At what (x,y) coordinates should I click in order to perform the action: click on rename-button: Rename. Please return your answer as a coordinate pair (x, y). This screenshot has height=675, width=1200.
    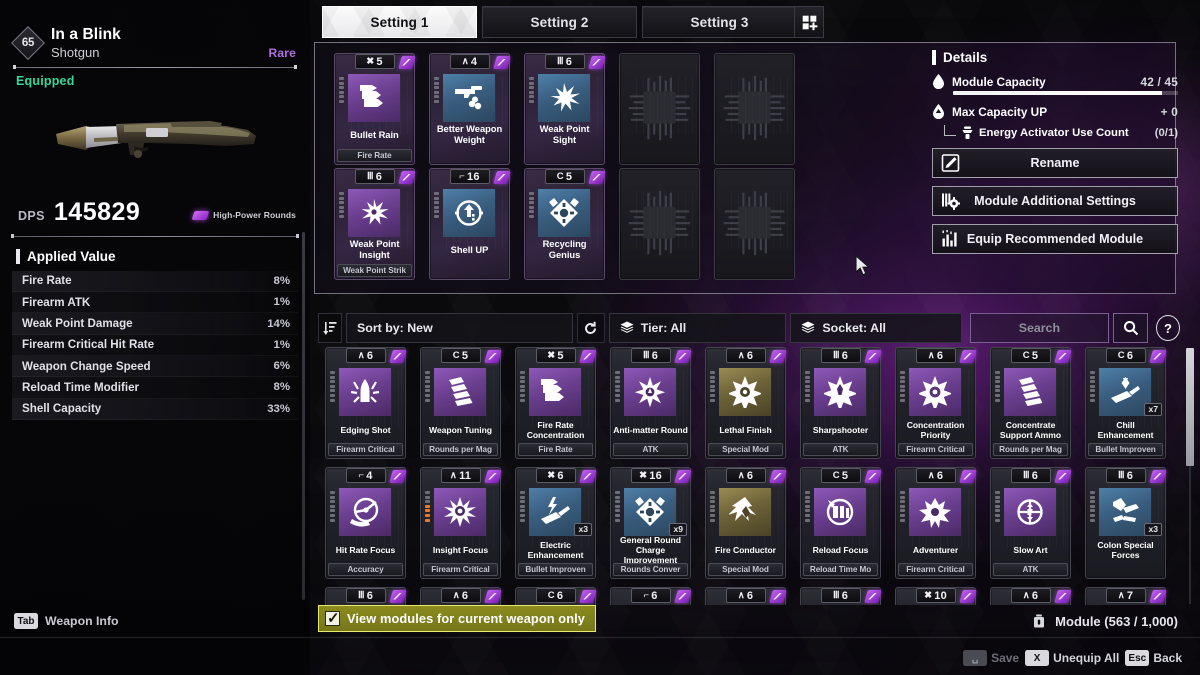
    Looking at the image, I should click on (1055, 163).